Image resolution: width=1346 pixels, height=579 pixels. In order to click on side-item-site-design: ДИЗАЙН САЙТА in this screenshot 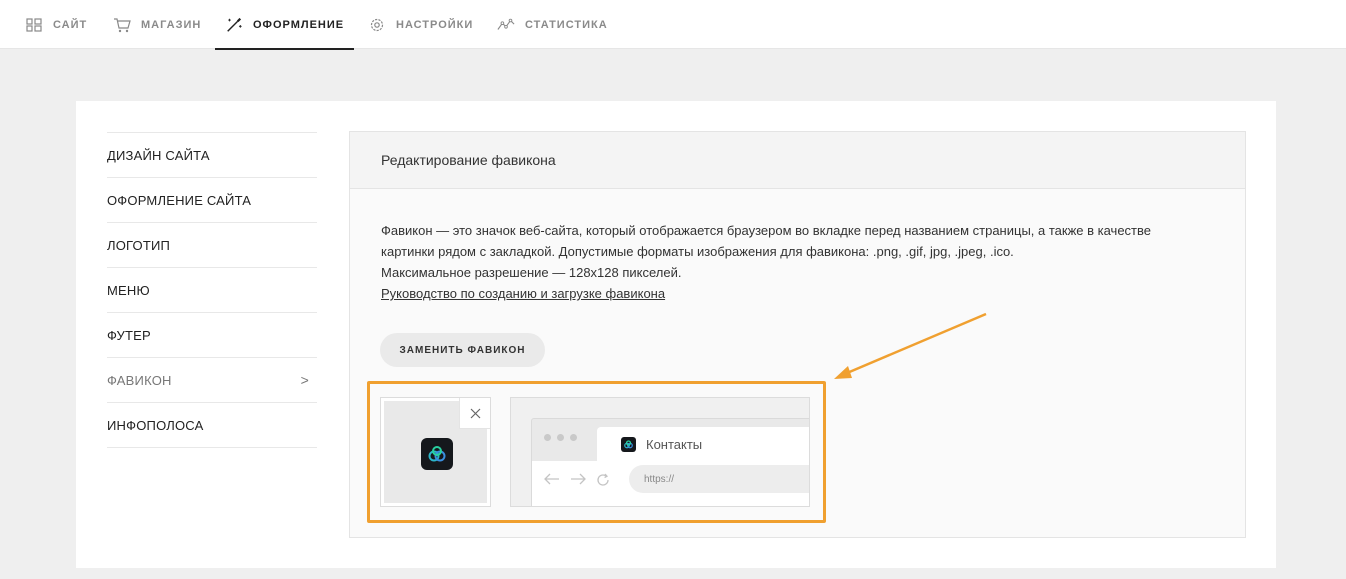, I will do `click(212, 155)`.